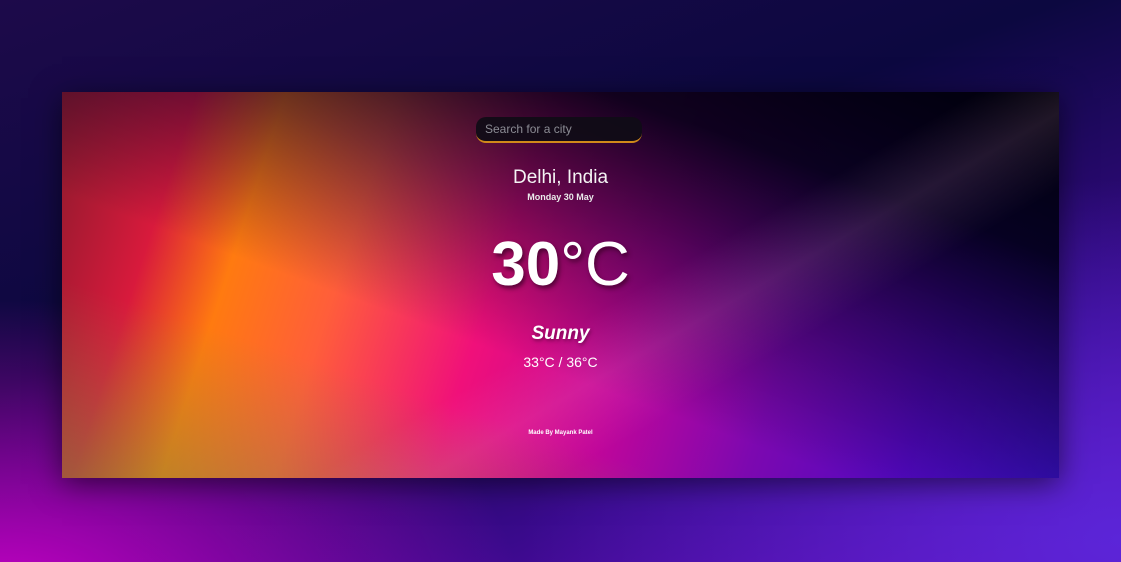 The height and width of the screenshot is (562, 1121). I want to click on search-box, so click(559, 130).